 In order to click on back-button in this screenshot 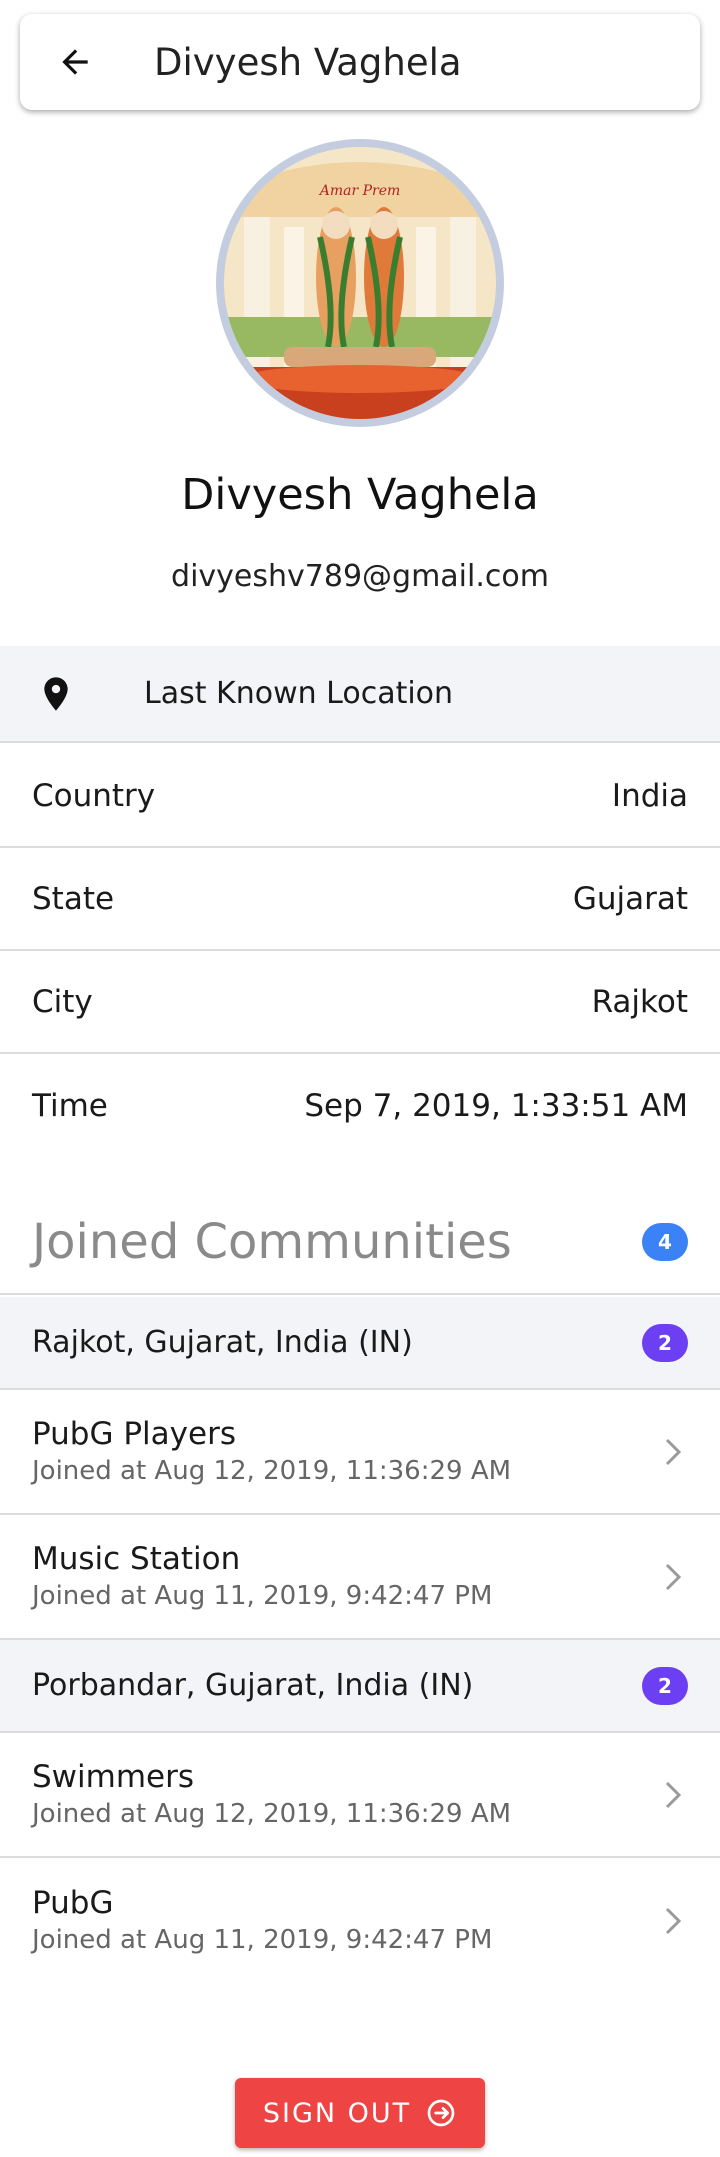, I will do `click(75, 62)`.